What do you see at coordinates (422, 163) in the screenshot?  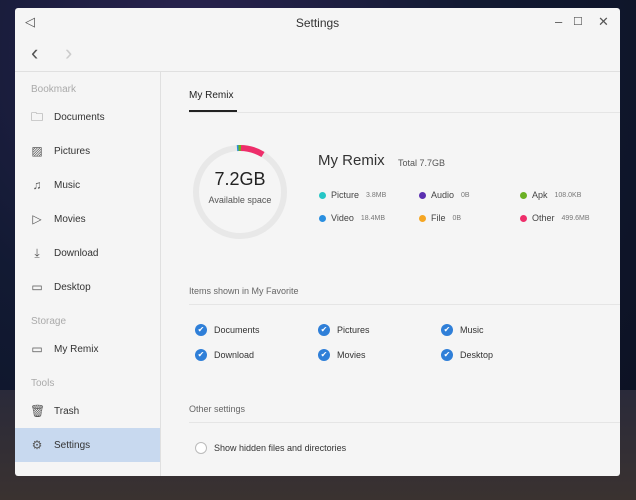 I see `disk-total: Total 7.7GB` at bounding box center [422, 163].